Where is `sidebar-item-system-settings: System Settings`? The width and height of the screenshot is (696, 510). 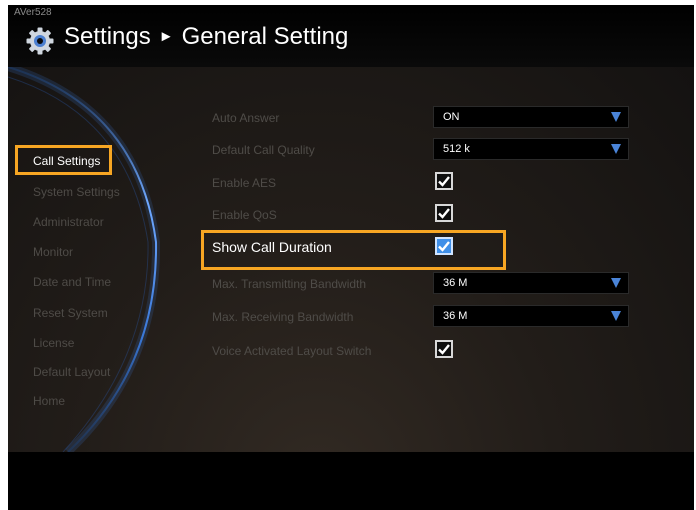 sidebar-item-system-settings: System Settings is located at coordinates (76, 192).